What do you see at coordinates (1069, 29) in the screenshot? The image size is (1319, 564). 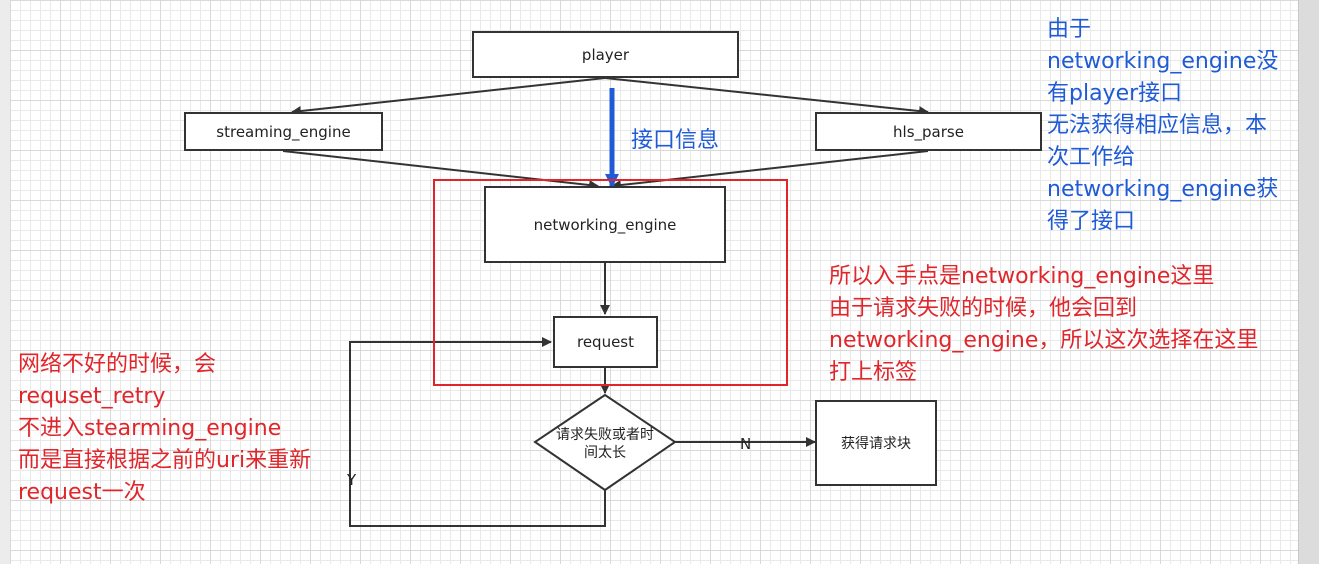 I see `note-line: 由于` at bounding box center [1069, 29].